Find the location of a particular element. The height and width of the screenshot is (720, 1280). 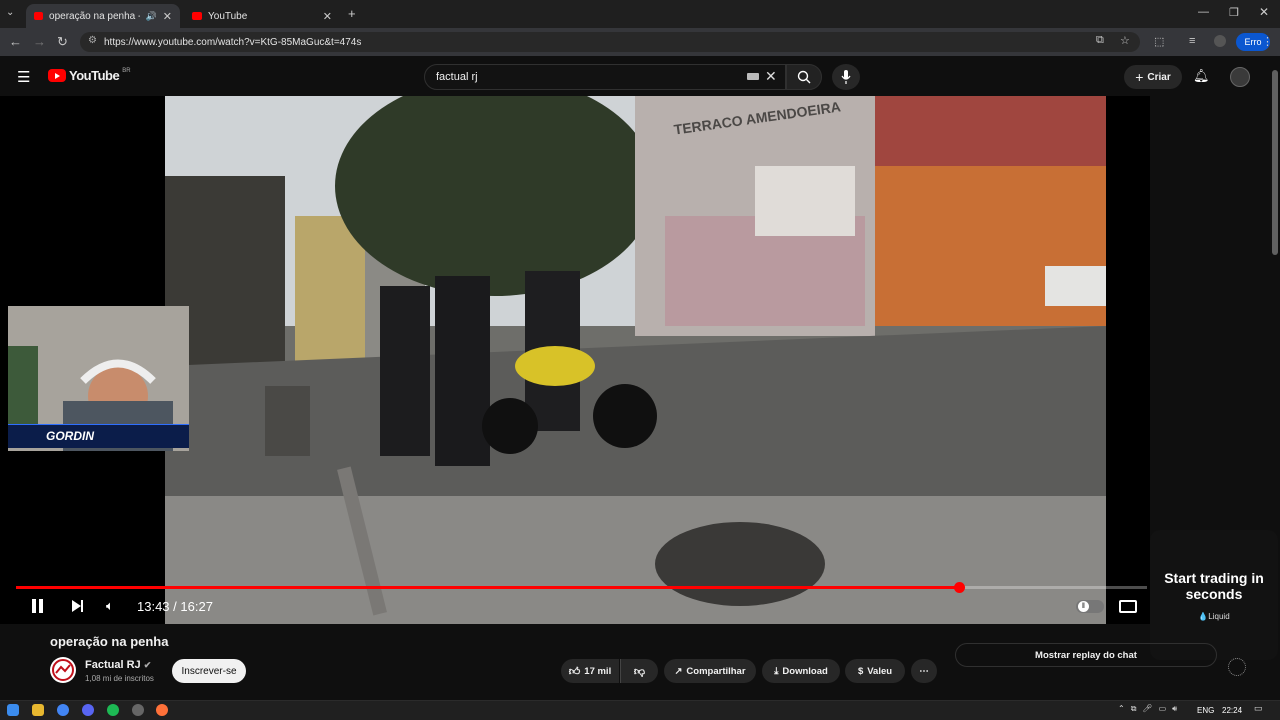

channel-avatar is located at coordinates (63, 670).